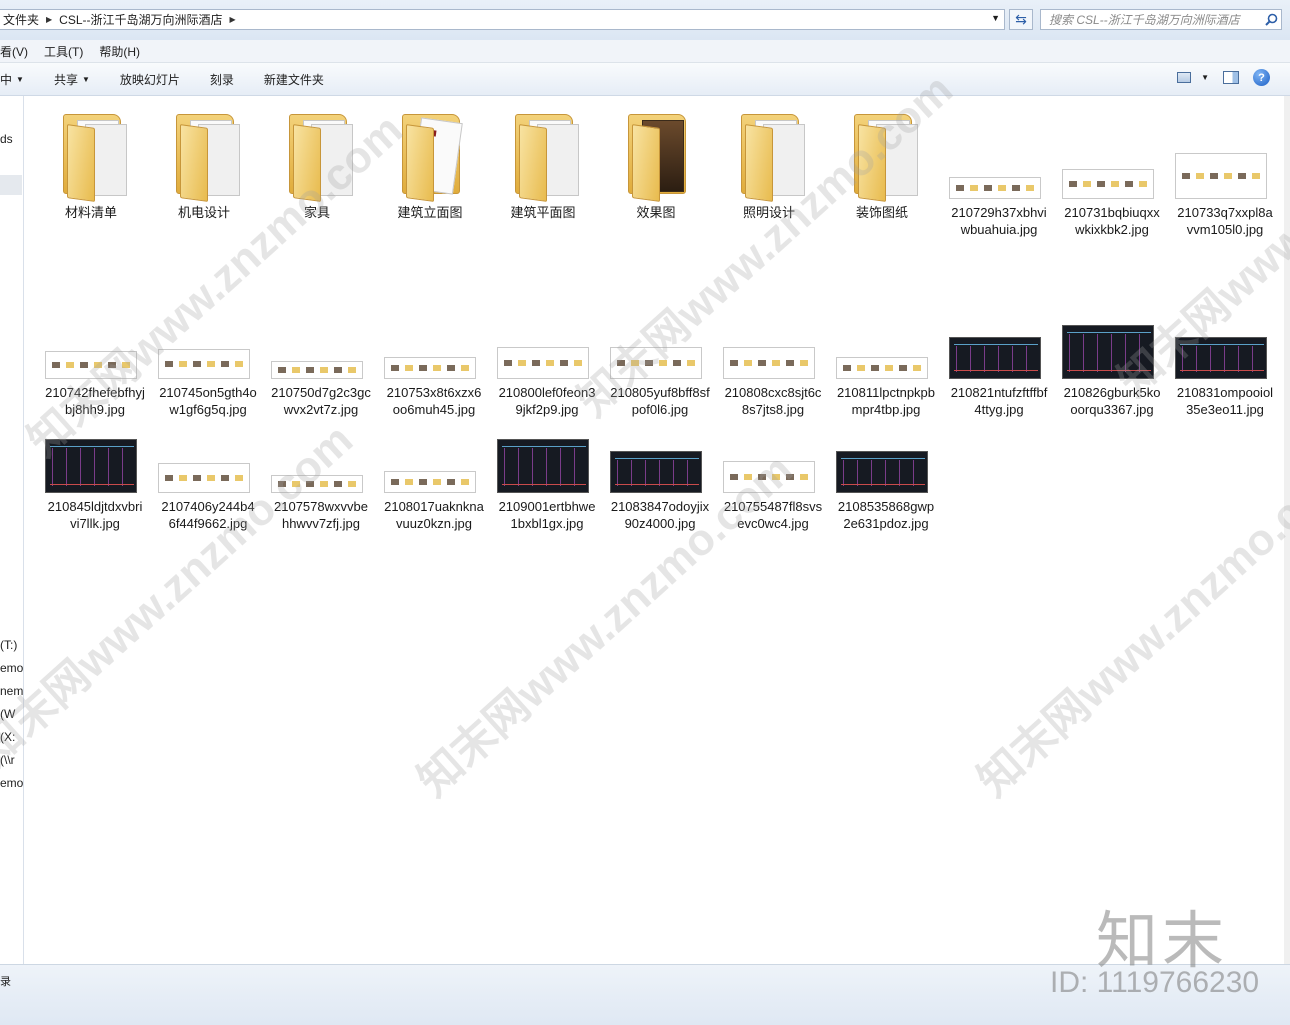 Image resolution: width=1290 pixels, height=1025 pixels. I want to click on file-item: 2108017uaknknavuuz0kzn.jpg, so click(434, 465).